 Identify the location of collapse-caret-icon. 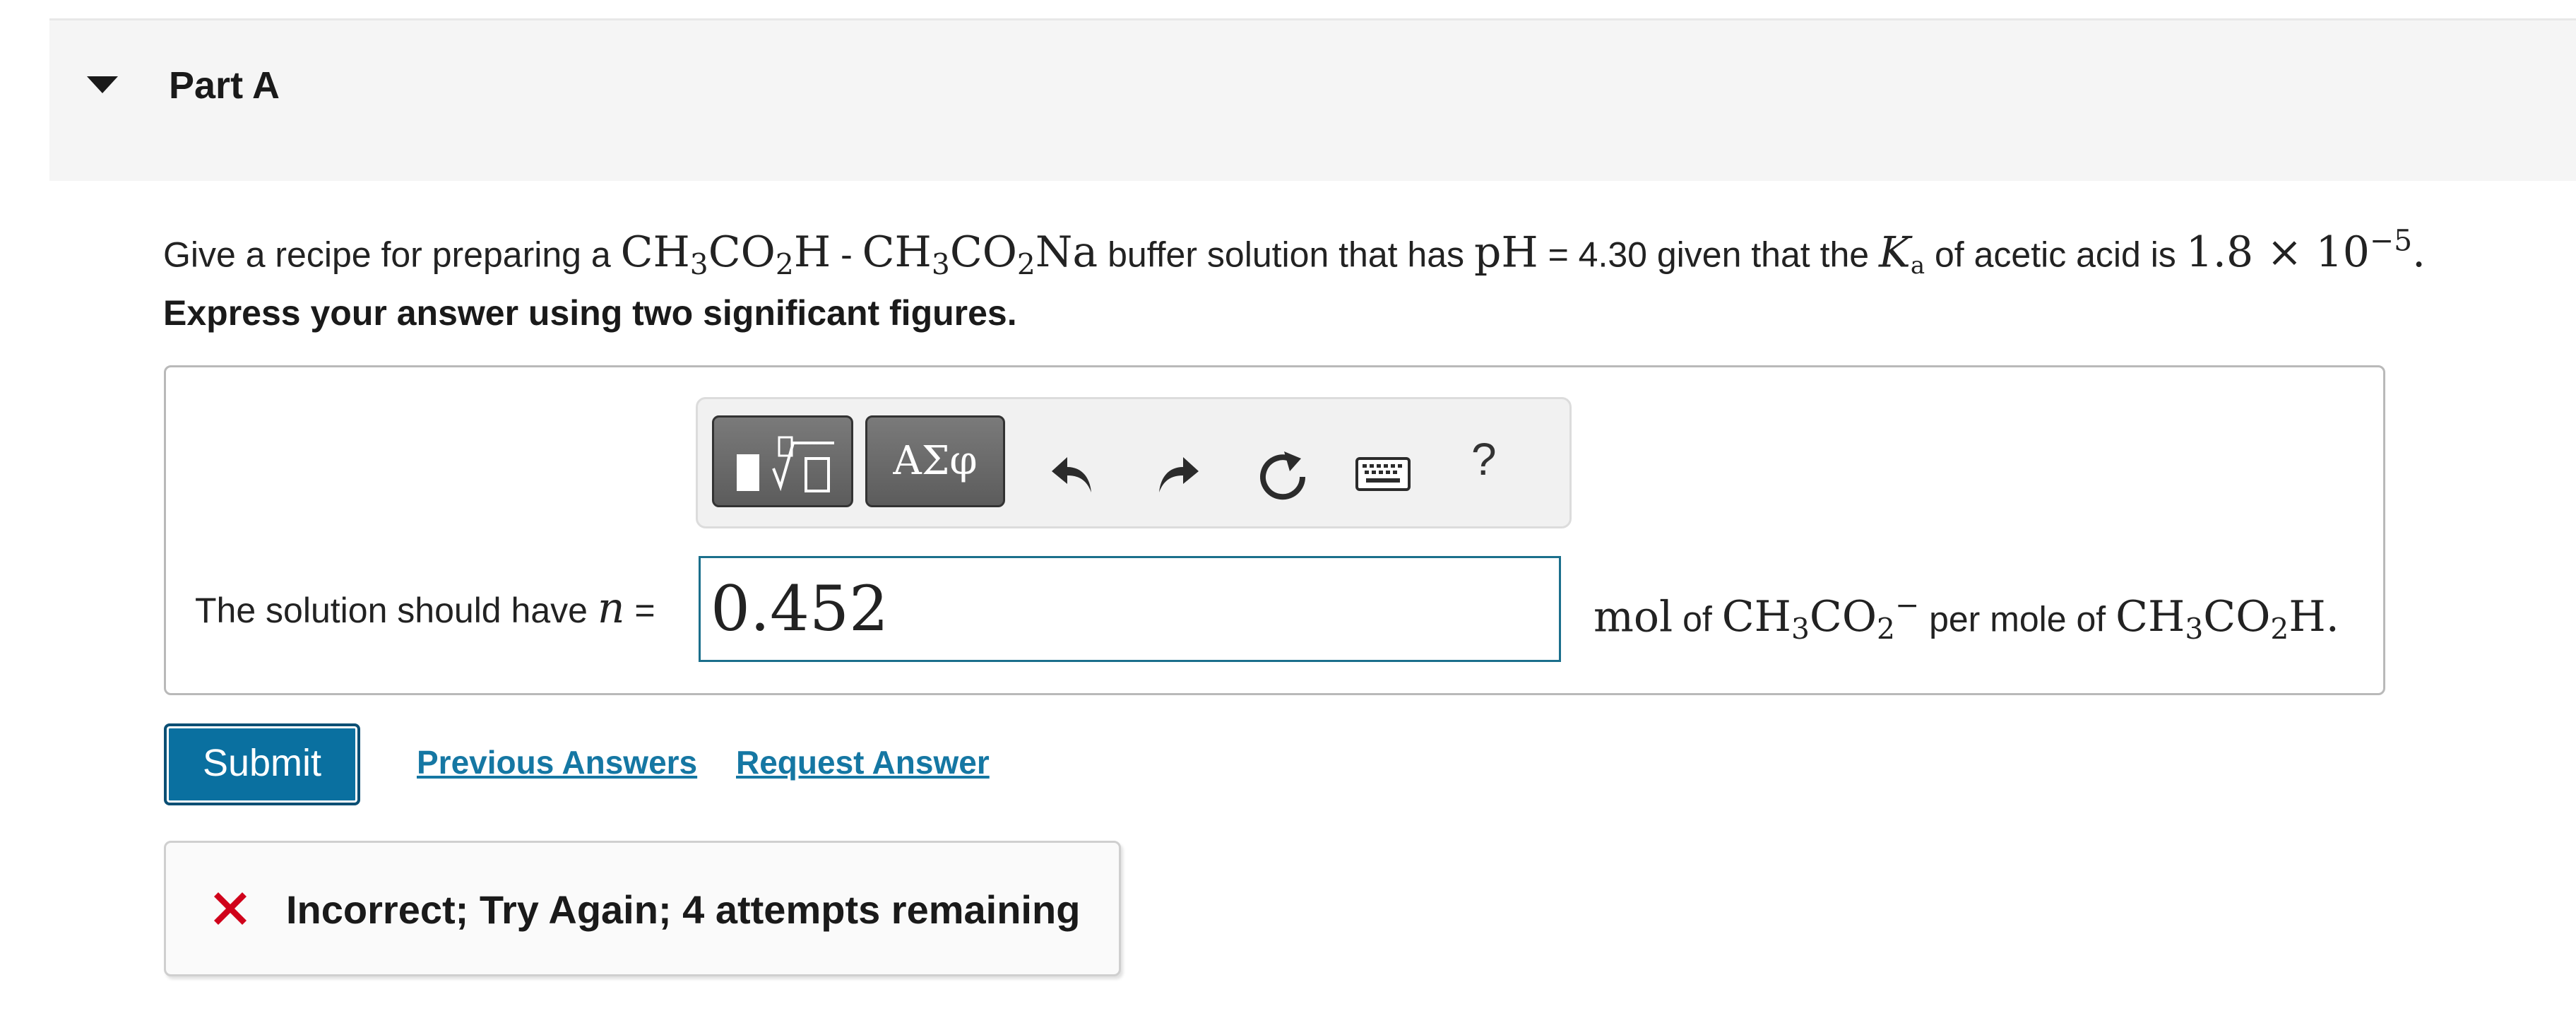
(102, 85).